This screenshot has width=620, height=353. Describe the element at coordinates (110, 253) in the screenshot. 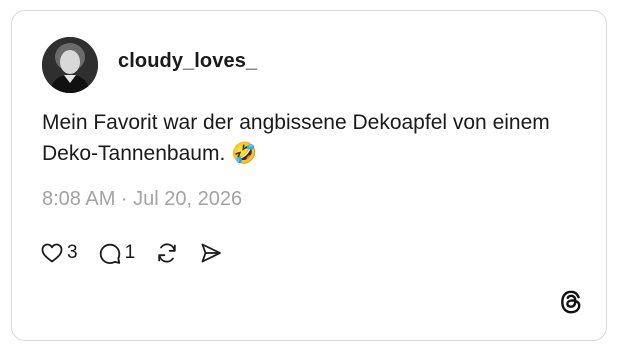

I see `comment-bubble-icon` at that location.